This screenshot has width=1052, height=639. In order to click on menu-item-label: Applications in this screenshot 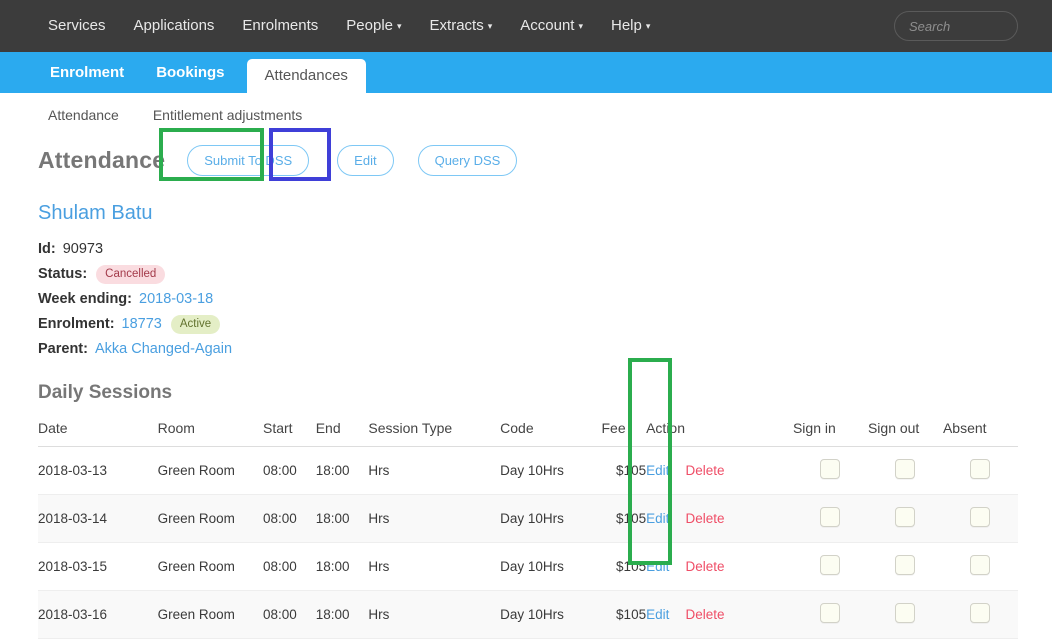, I will do `click(174, 25)`.